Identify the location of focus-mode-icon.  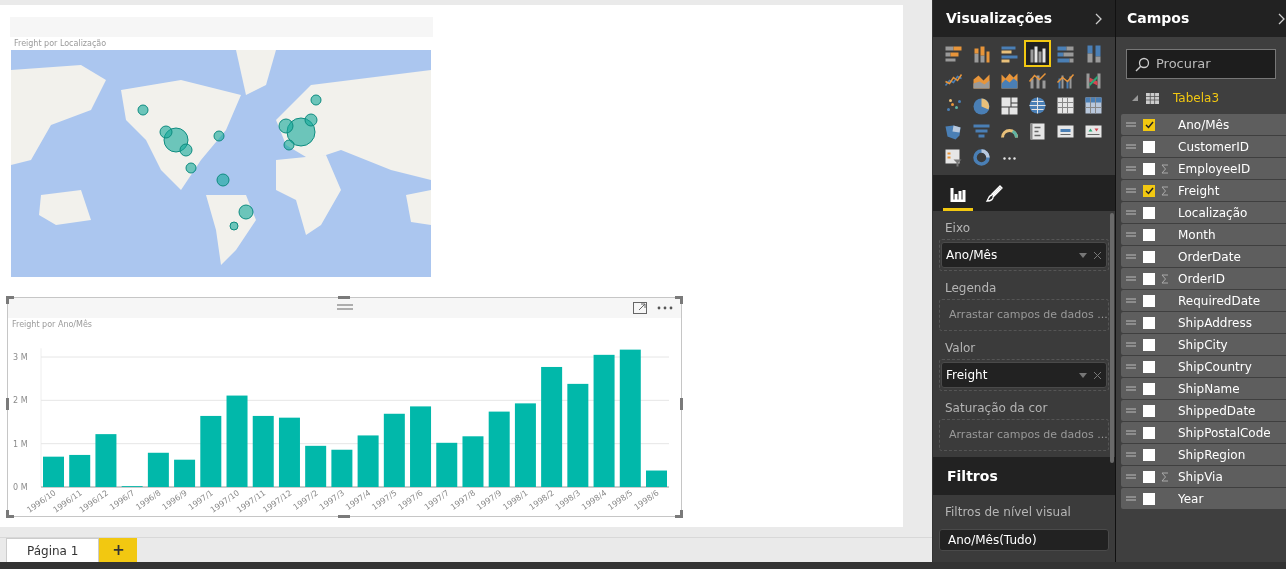
(640, 308).